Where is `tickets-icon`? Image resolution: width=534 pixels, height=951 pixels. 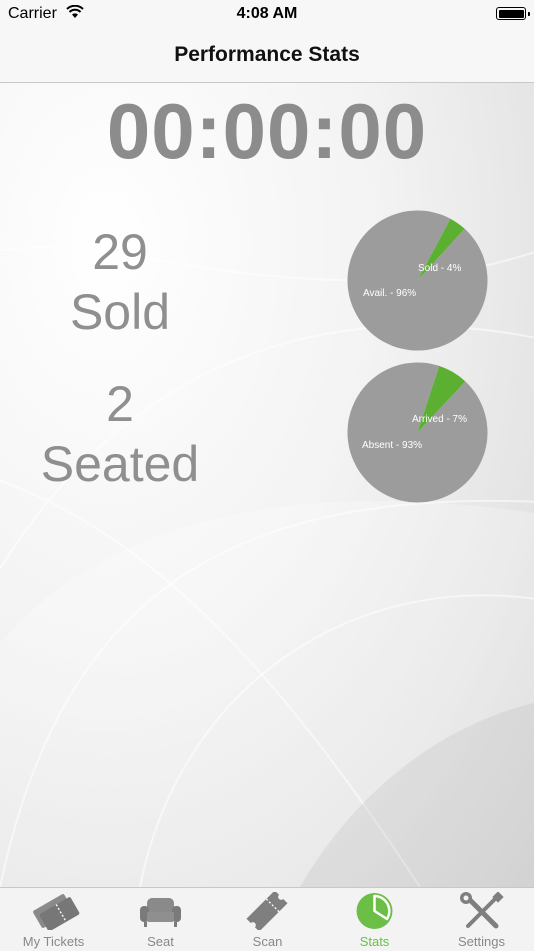 tickets-icon is located at coordinates (56, 912).